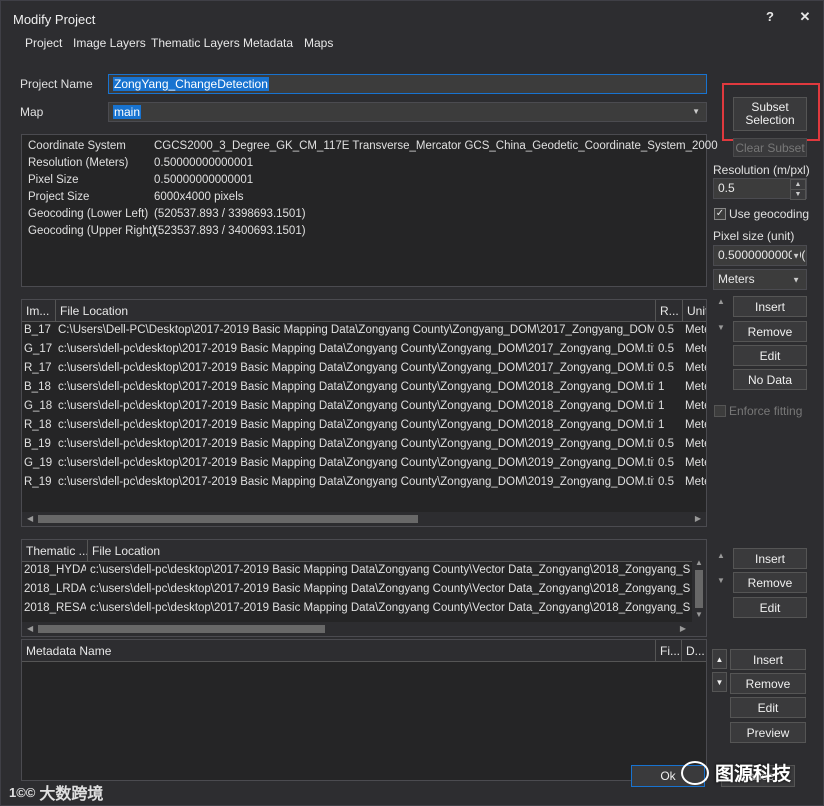  I want to click on info-key: Pixel Size, so click(53, 180).